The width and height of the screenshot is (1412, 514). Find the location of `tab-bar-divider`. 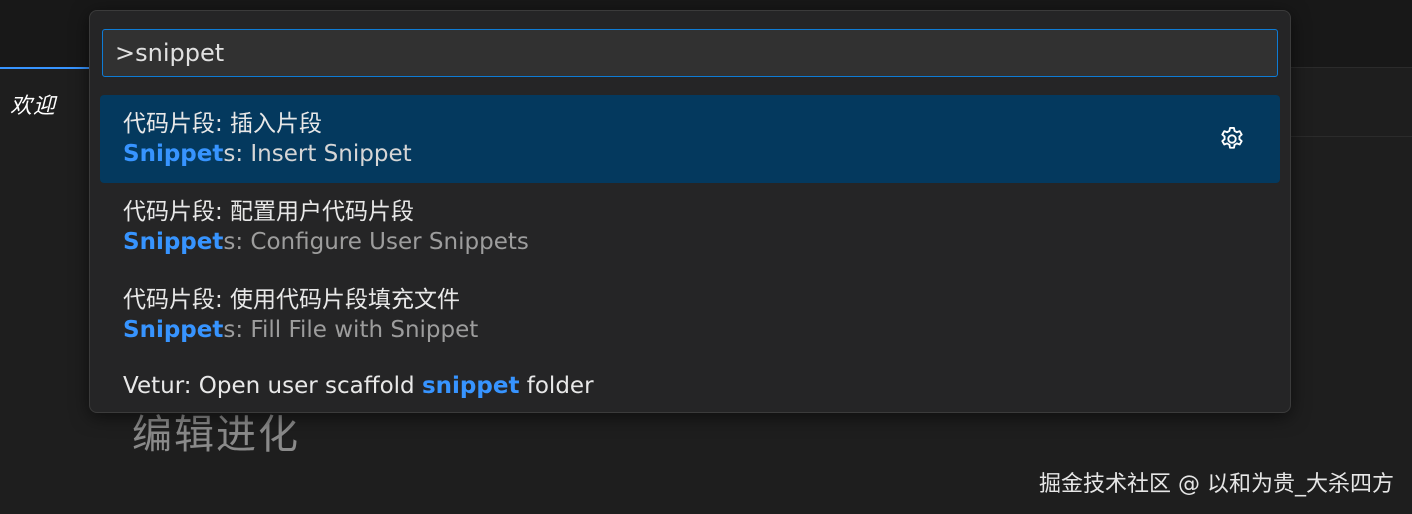

tab-bar-divider is located at coordinates (1351, 67).